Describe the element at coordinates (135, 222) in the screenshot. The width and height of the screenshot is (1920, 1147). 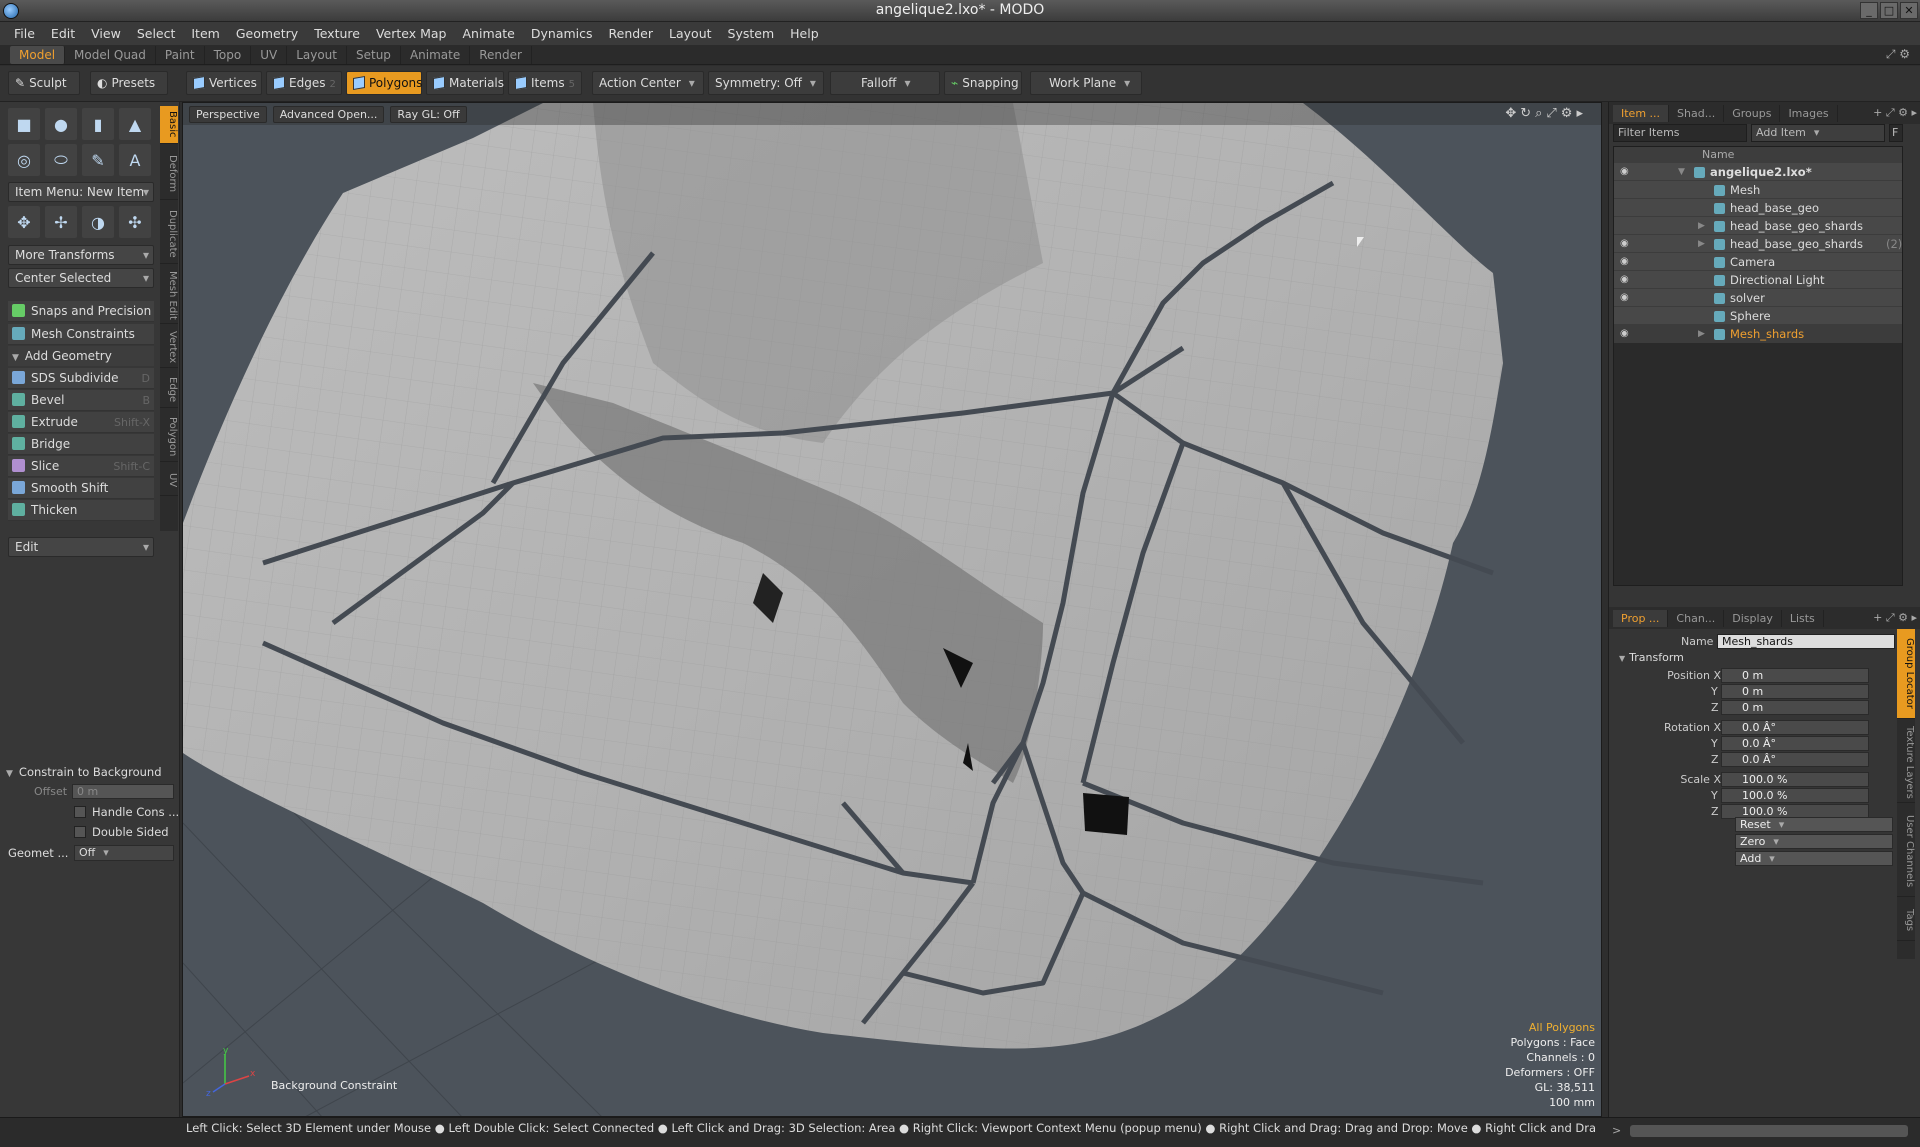
I see `transform-gizmo-icon: ✣` at that location.